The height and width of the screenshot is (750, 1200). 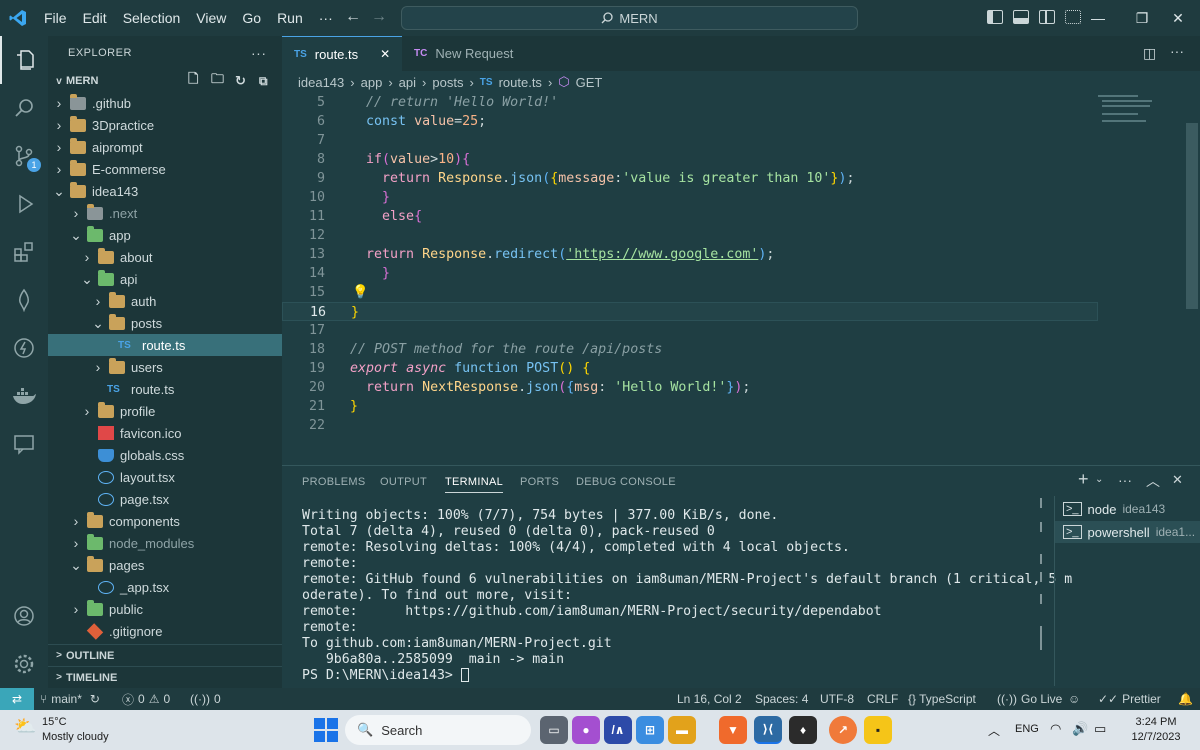 I want to click on menu-more: ···, so click(x=326, y=18).